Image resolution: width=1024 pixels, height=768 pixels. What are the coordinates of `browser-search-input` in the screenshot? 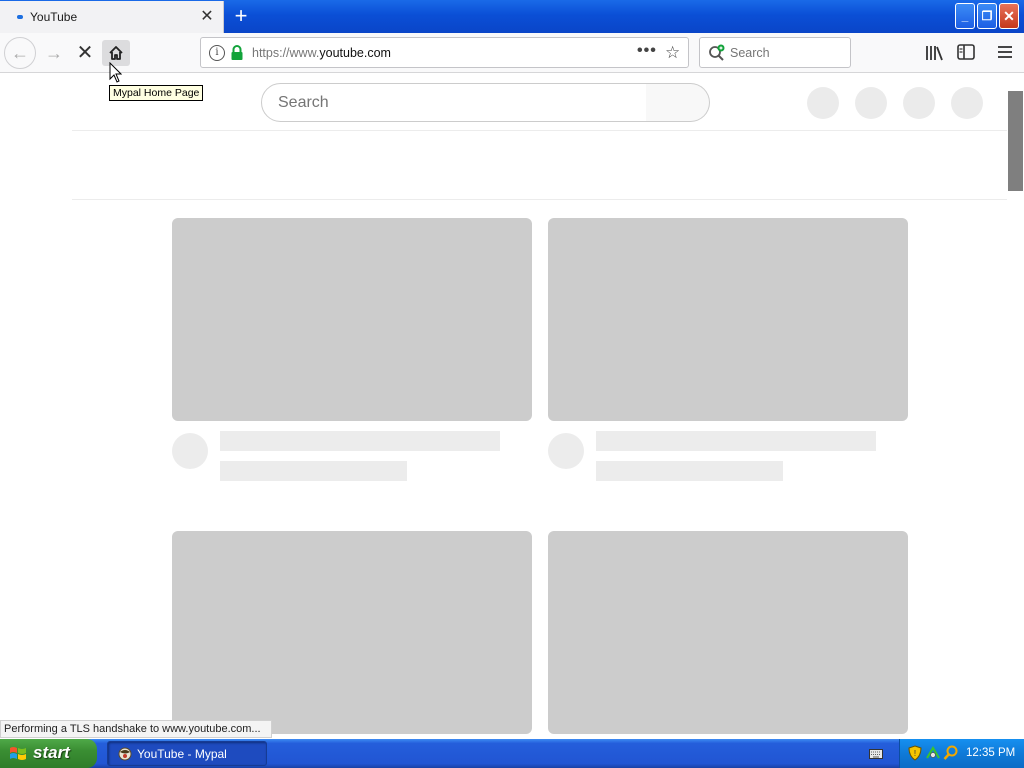 It's located at (787, 53).